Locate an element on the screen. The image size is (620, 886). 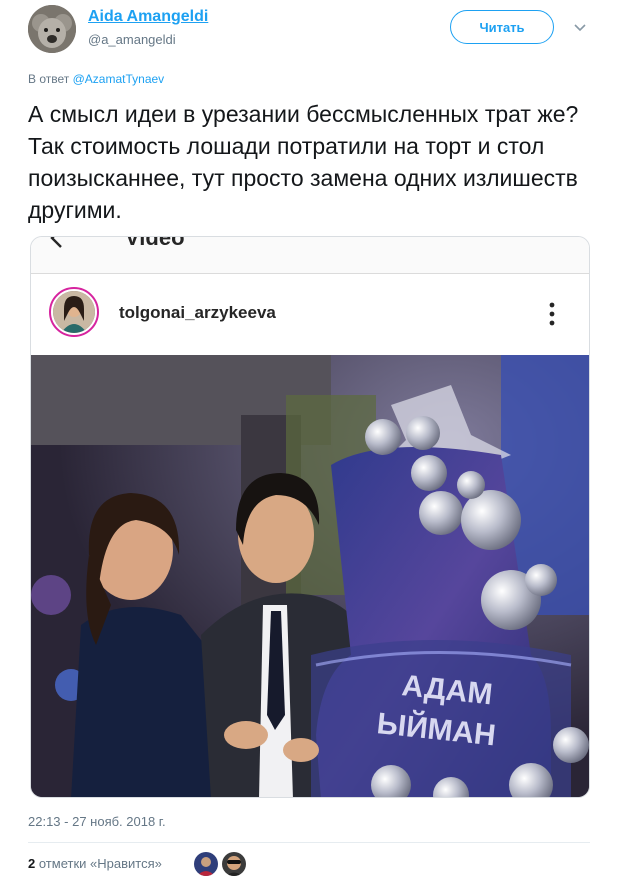
tweet-timestamp: 22:13 - 27 нояб. 2018 г. is located at coordinates (97, 821).